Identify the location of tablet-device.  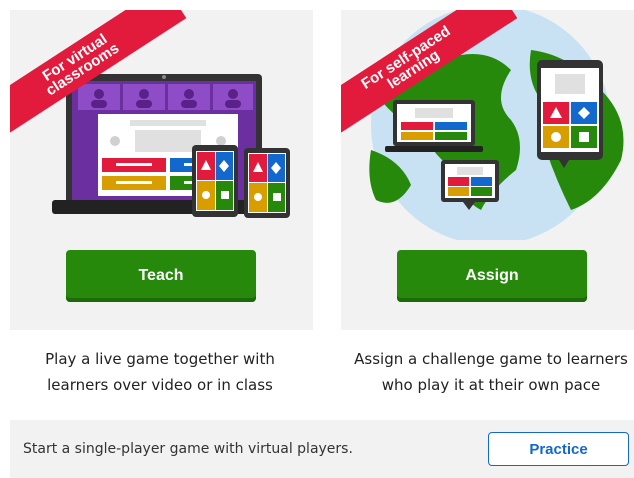
(570, 114).